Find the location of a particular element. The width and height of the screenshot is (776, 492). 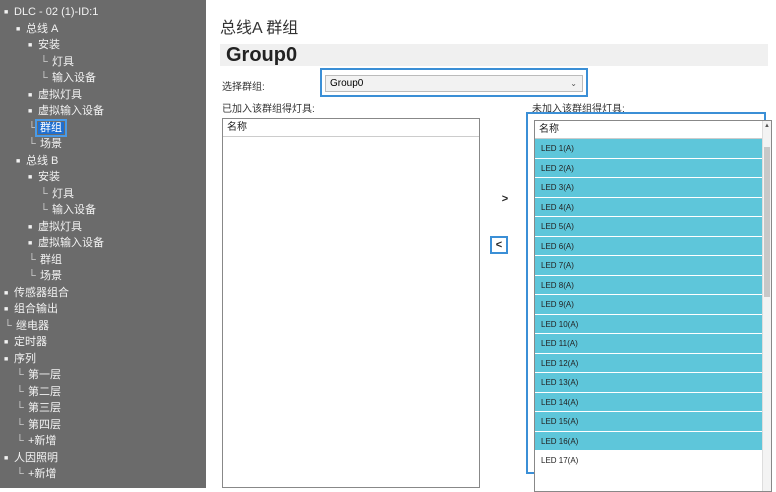

add-to-group-button: > is located at coordinates (505, 199).